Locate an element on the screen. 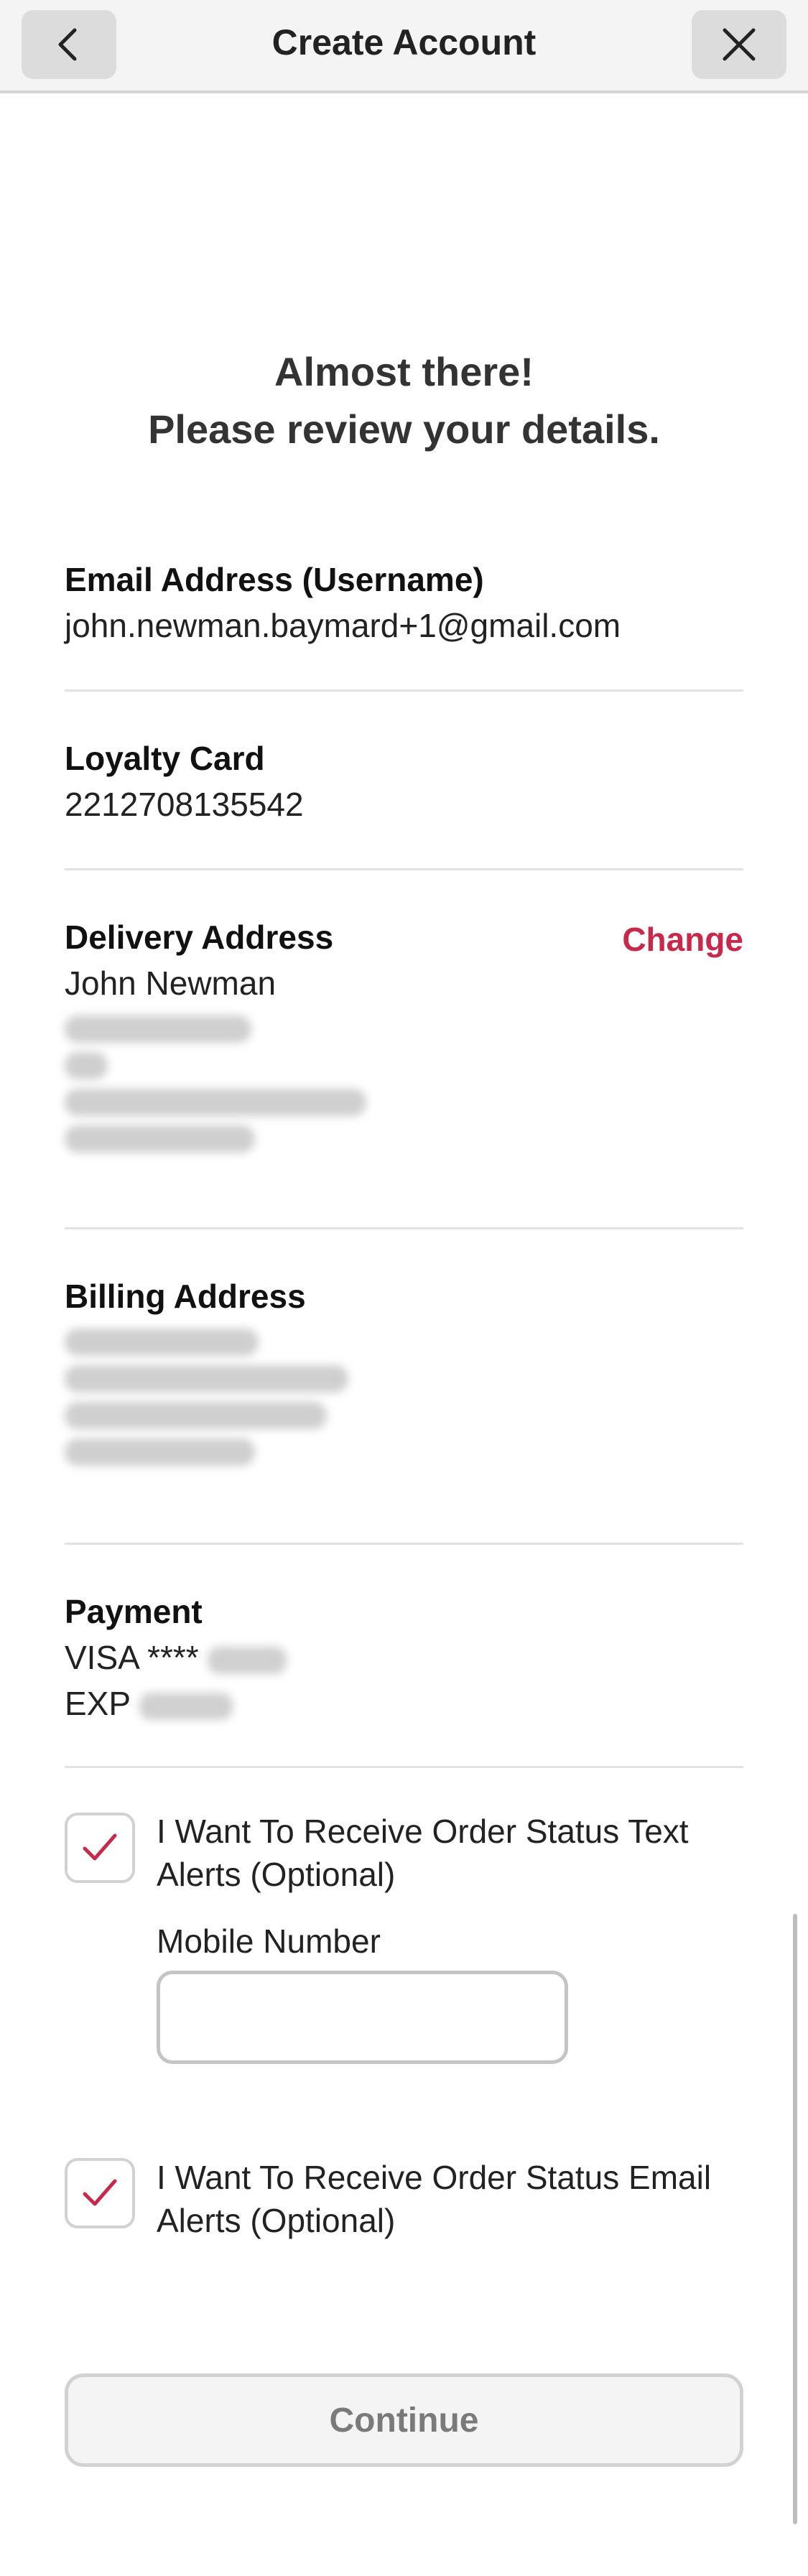 The width and height of the screenshot is (808, 2576). payment-section: Payment VISA **** EXP is located at coordinates (404, 1658).